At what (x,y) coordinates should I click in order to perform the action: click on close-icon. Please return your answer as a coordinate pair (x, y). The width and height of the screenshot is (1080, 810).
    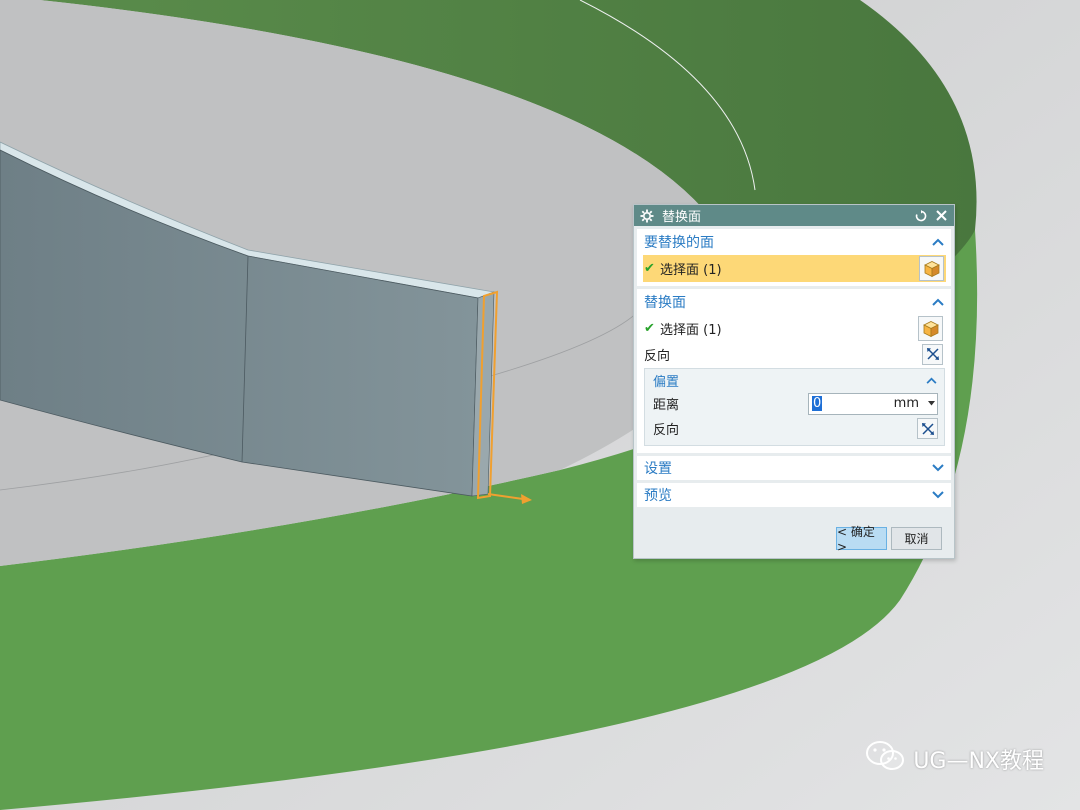
    Looking at the image, I should click on (941, 216).